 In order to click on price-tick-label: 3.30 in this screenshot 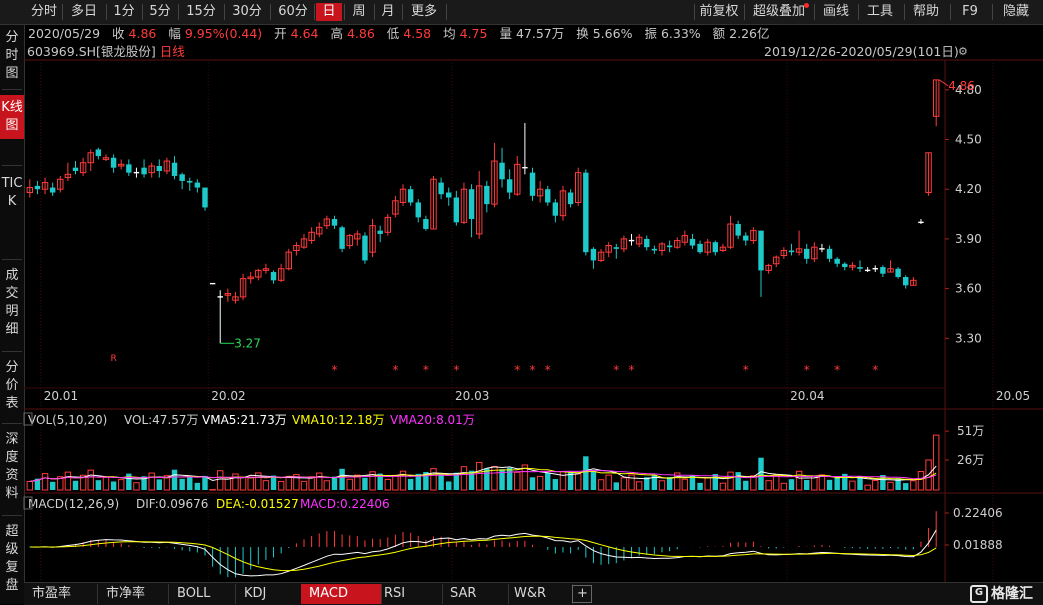, I will do `click(968, 338)`.